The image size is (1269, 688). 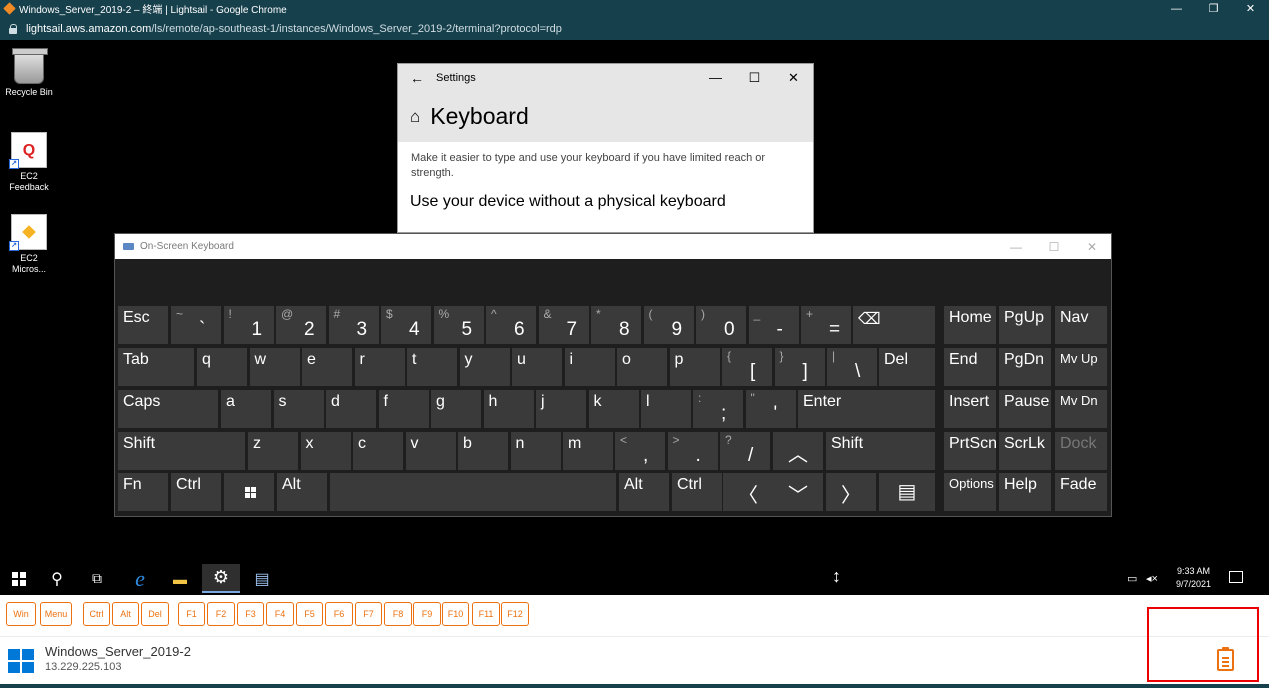 I want to click on key-space, so click(x=473, y=492).